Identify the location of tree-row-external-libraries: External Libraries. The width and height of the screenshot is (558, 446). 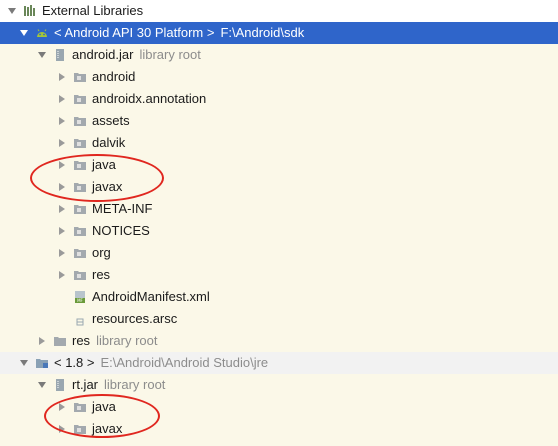
(279, 11).